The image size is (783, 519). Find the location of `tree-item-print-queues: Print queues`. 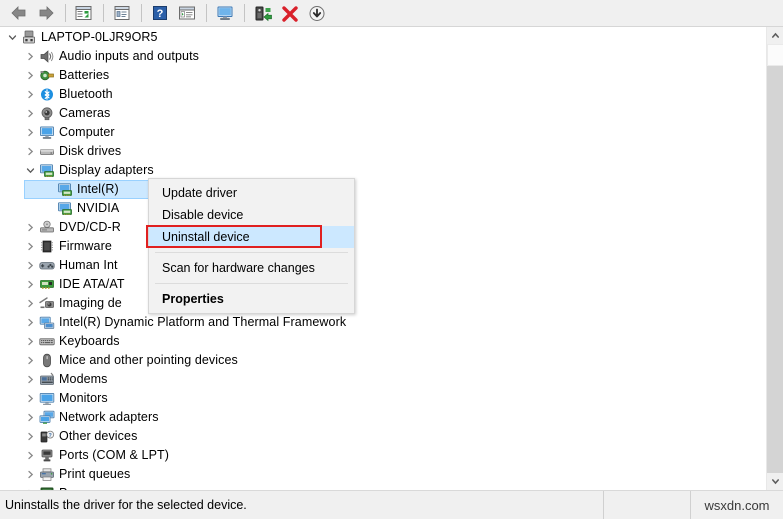

tree-item-print-queues: Print queues is located at coordinates (384, 474).